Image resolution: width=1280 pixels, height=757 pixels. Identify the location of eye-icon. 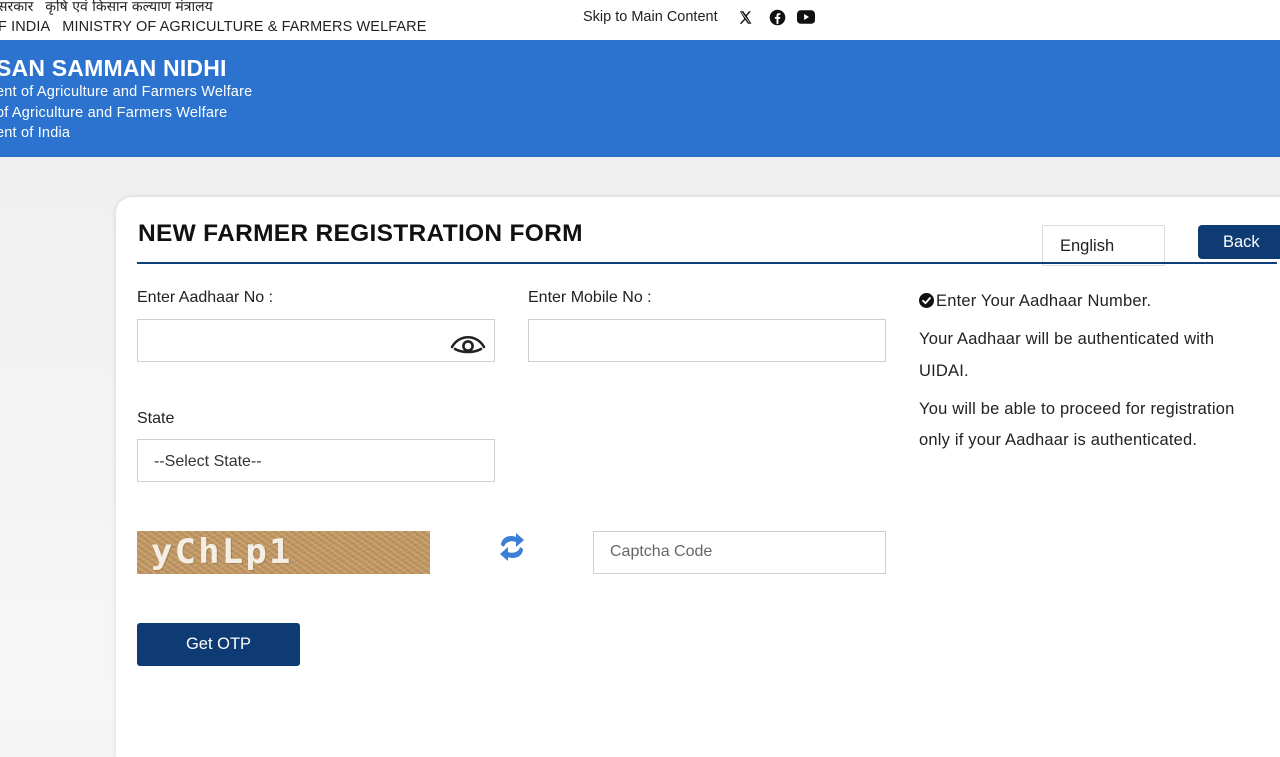
(468, 343).